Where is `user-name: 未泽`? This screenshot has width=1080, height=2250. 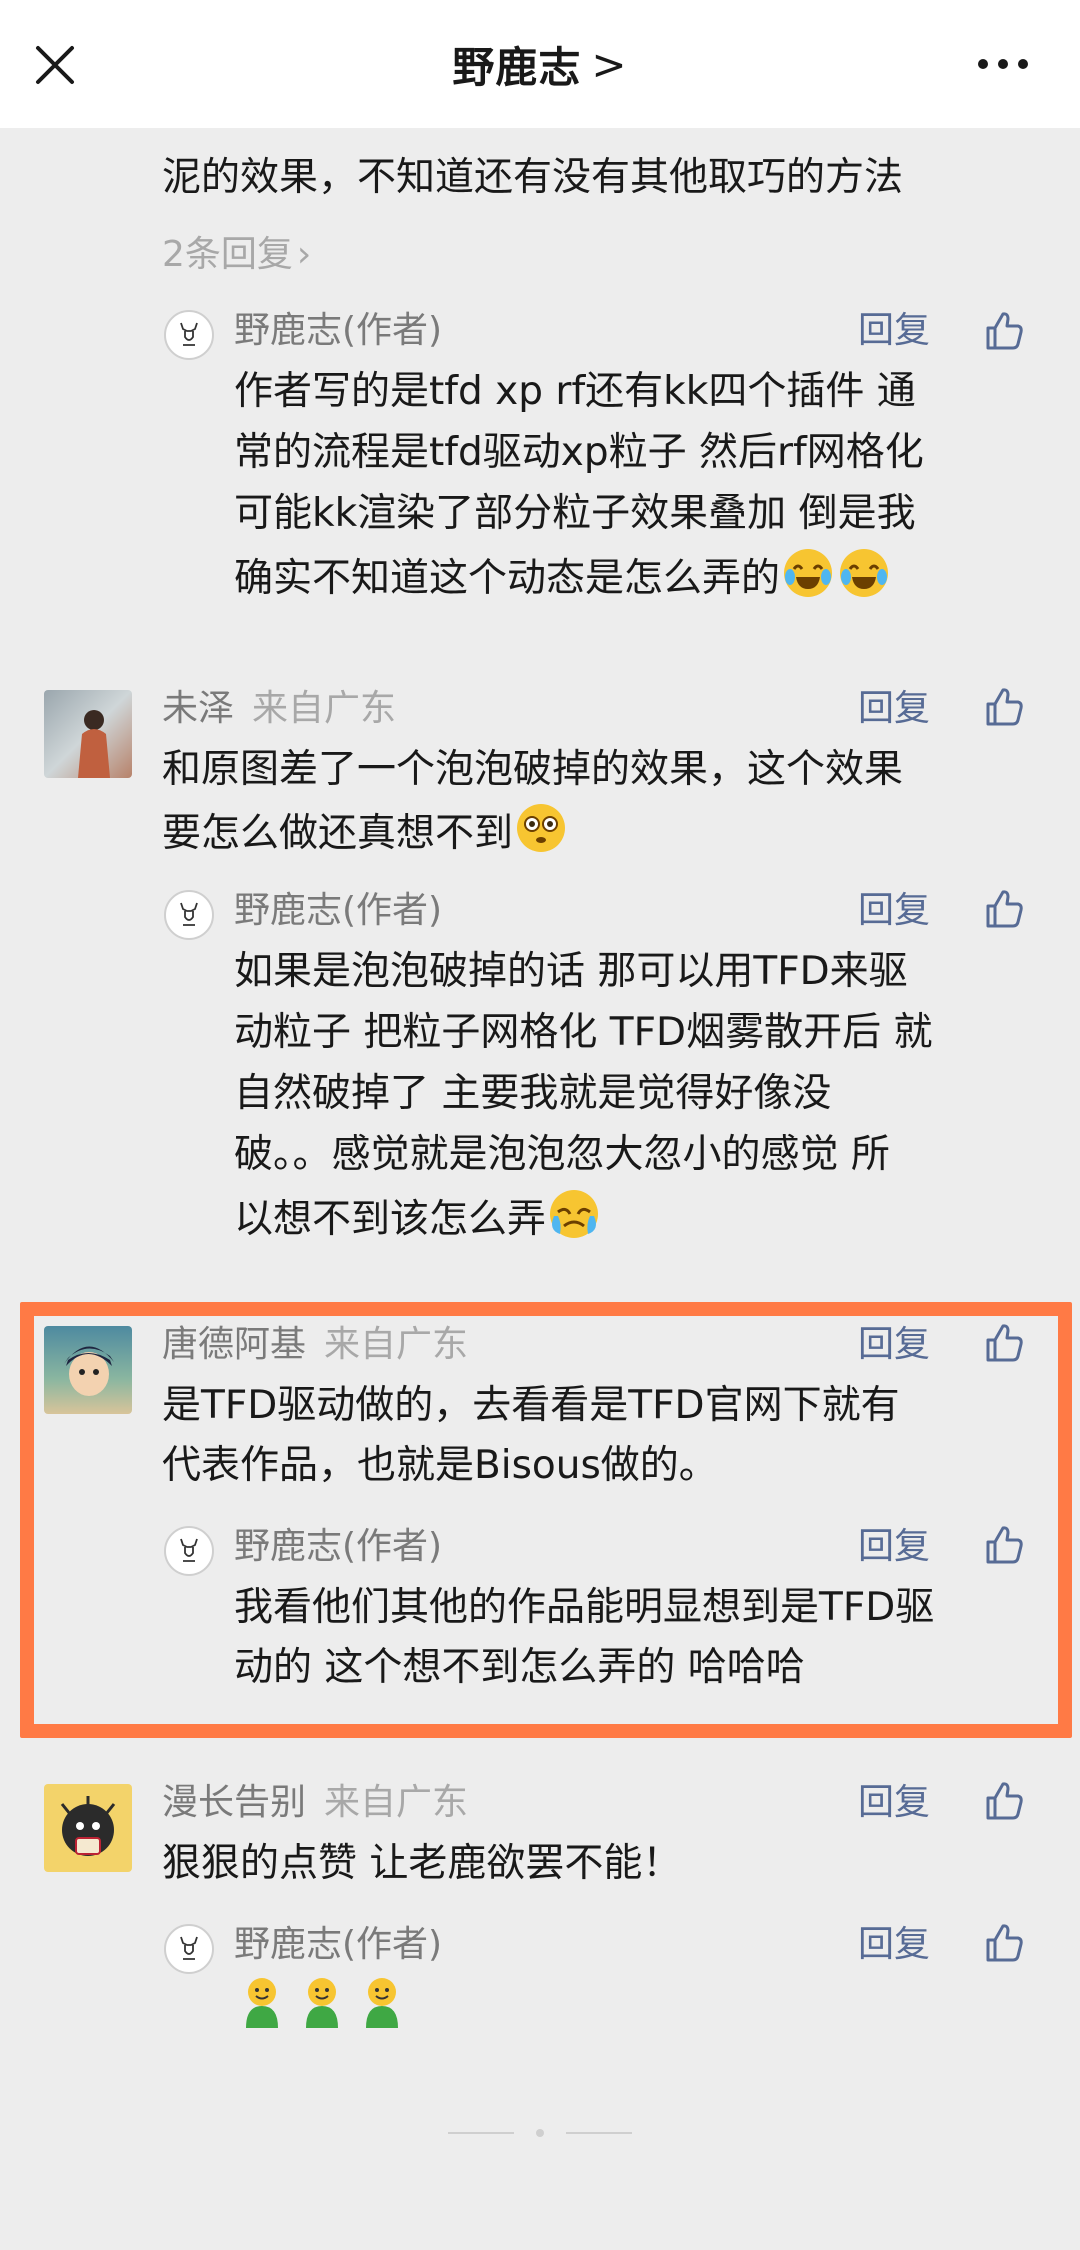
user-name: 未泽 is located at coordinates (198, 708).